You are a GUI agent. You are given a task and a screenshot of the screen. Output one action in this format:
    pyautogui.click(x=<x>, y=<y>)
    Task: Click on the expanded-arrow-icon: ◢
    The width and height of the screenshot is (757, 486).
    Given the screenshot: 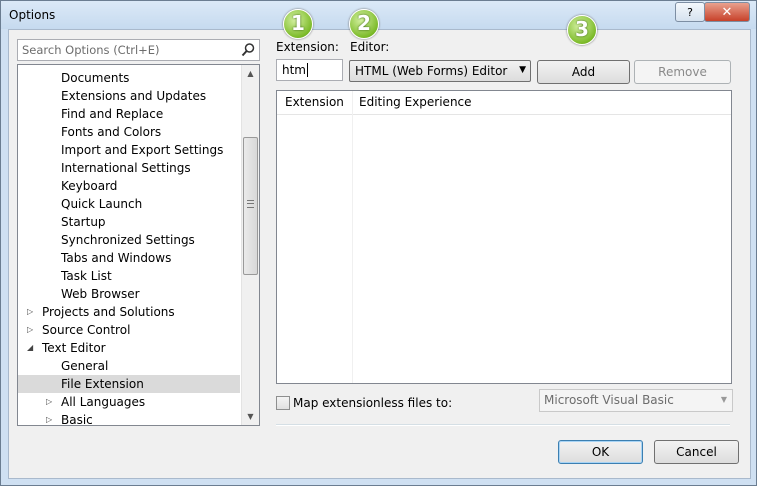 What is the action you would take?
    pyautogui.click(x=30, y=348)
    